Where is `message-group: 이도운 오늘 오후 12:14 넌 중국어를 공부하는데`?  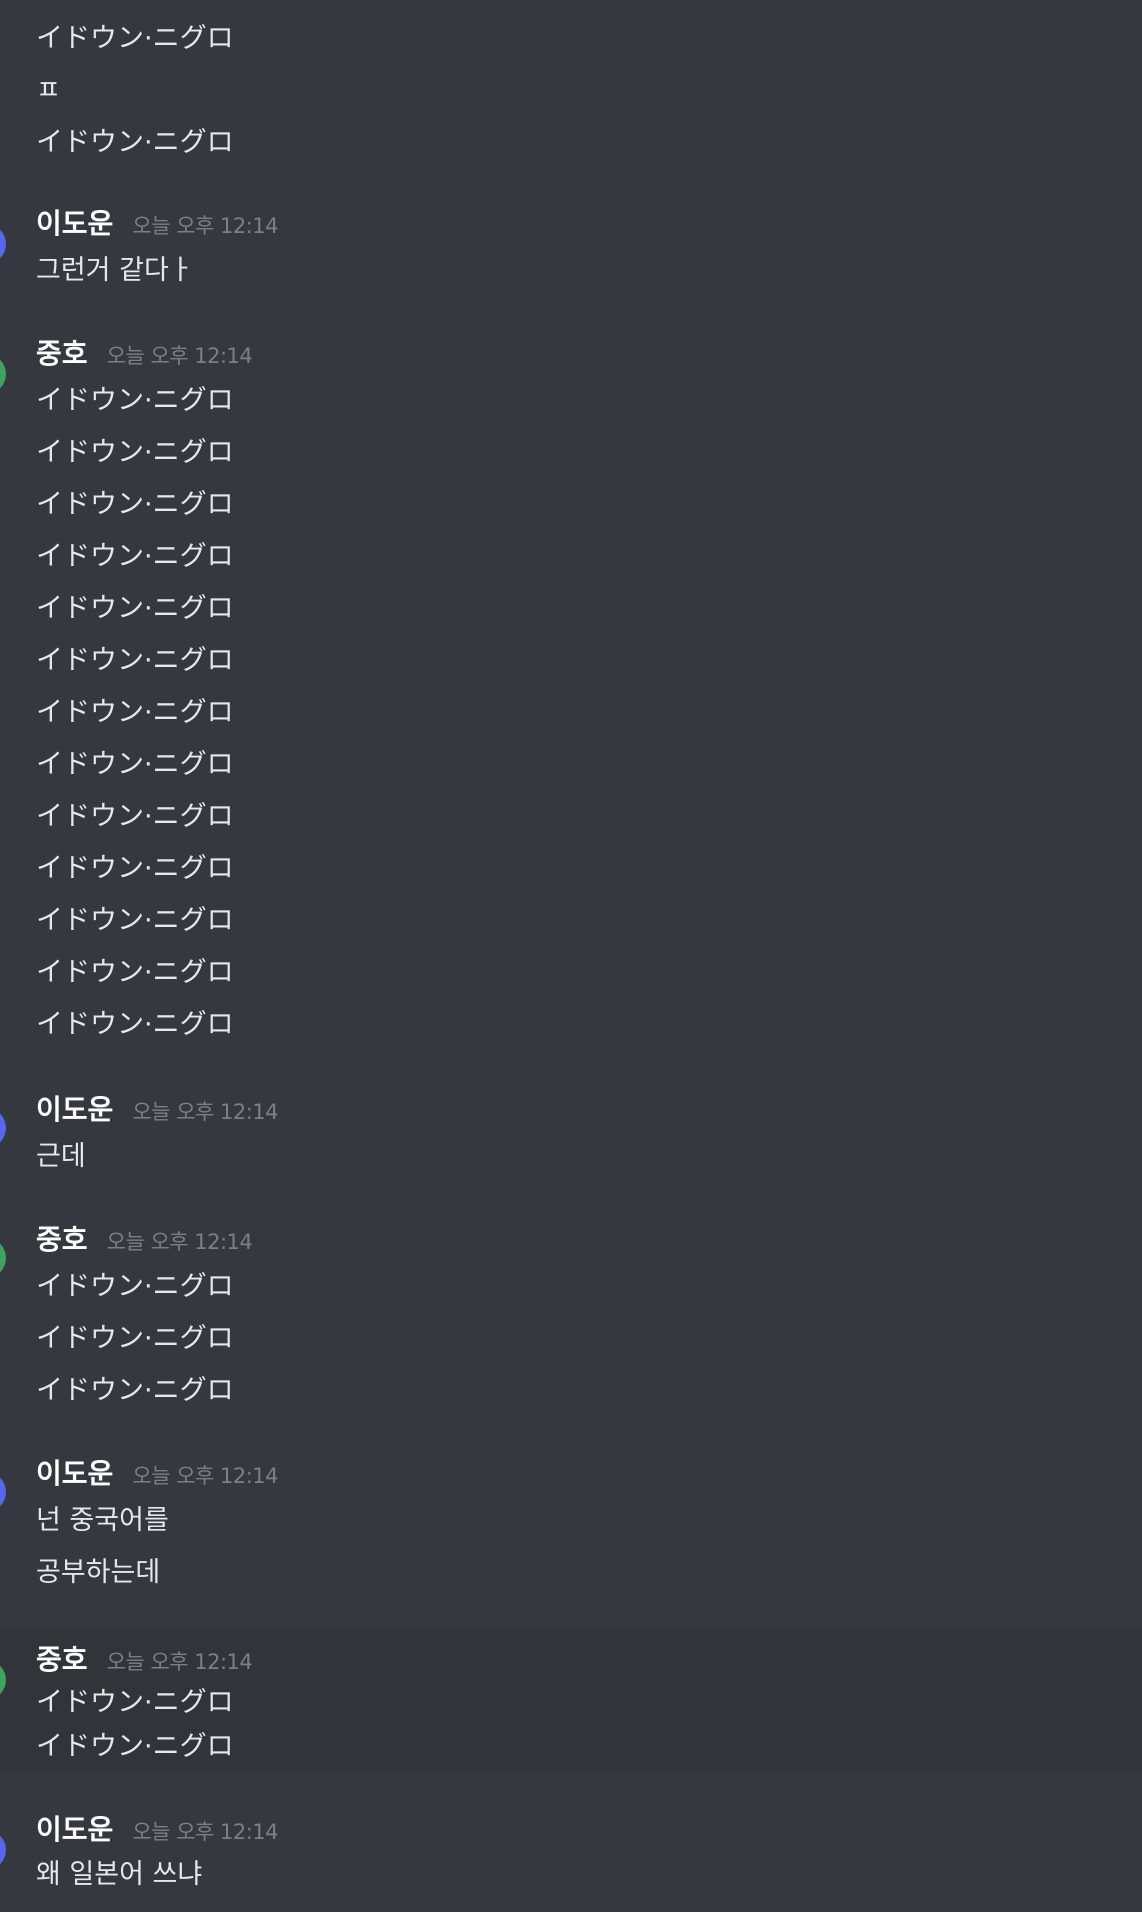 message-group: 이도운 오늘 오후 12:14 넌 중국어를 공부하는데 is located at coordinates (571, 1518).